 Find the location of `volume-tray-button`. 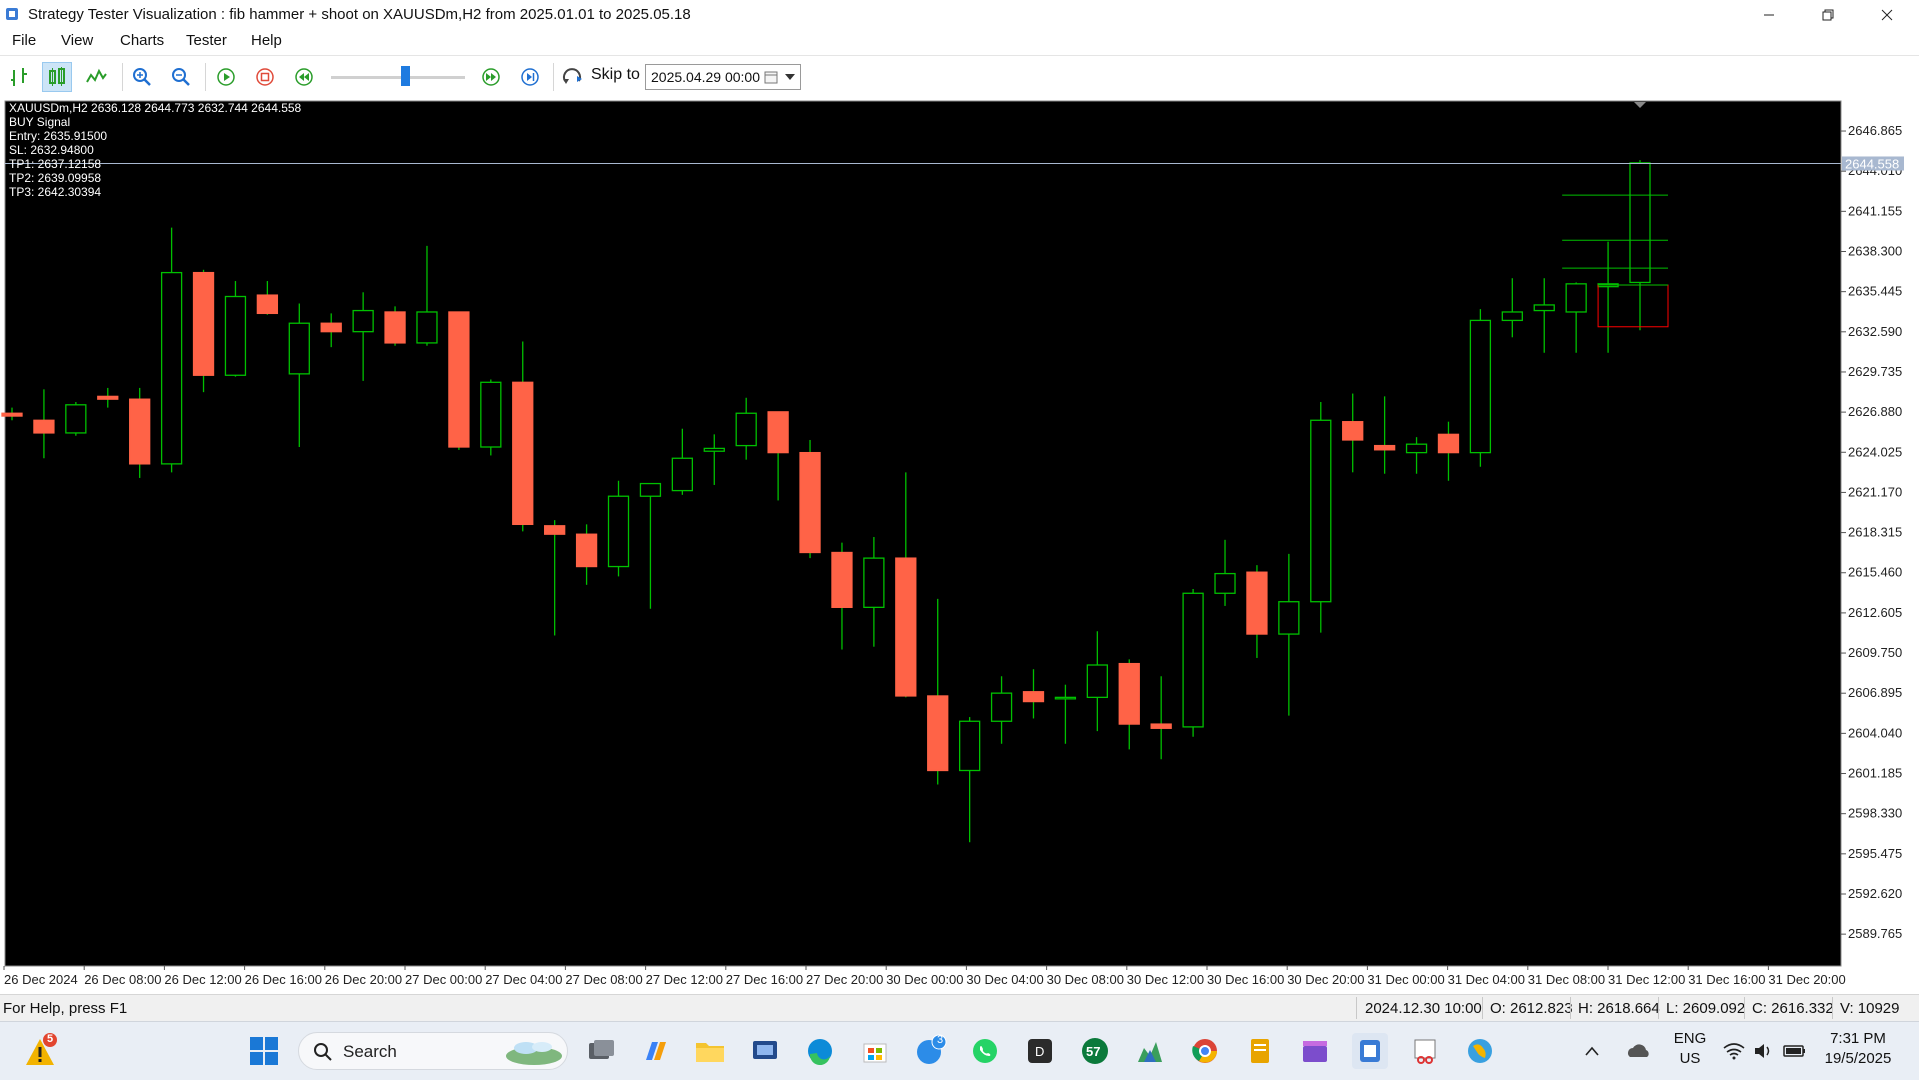

volume-tray-button is located at coordinates (1764, 1051).